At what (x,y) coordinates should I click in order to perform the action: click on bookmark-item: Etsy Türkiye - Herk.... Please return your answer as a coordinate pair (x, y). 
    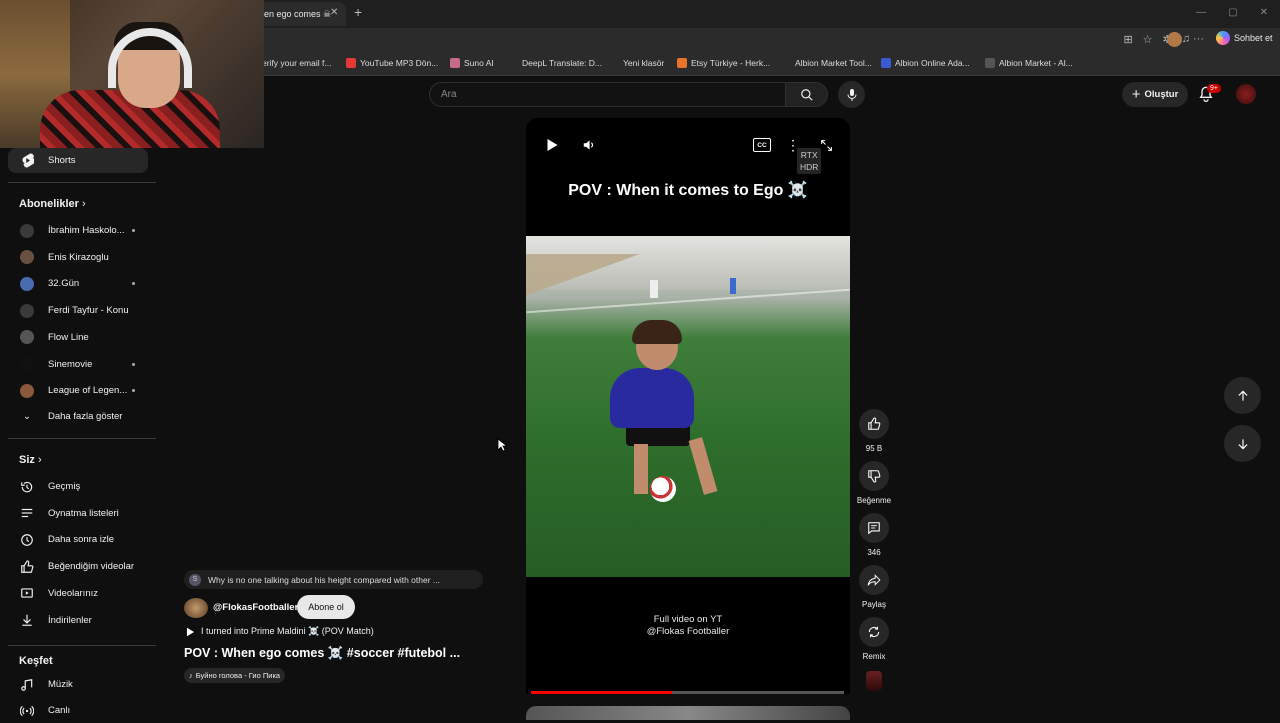
    Looking at the image, I should click on (723, 63).